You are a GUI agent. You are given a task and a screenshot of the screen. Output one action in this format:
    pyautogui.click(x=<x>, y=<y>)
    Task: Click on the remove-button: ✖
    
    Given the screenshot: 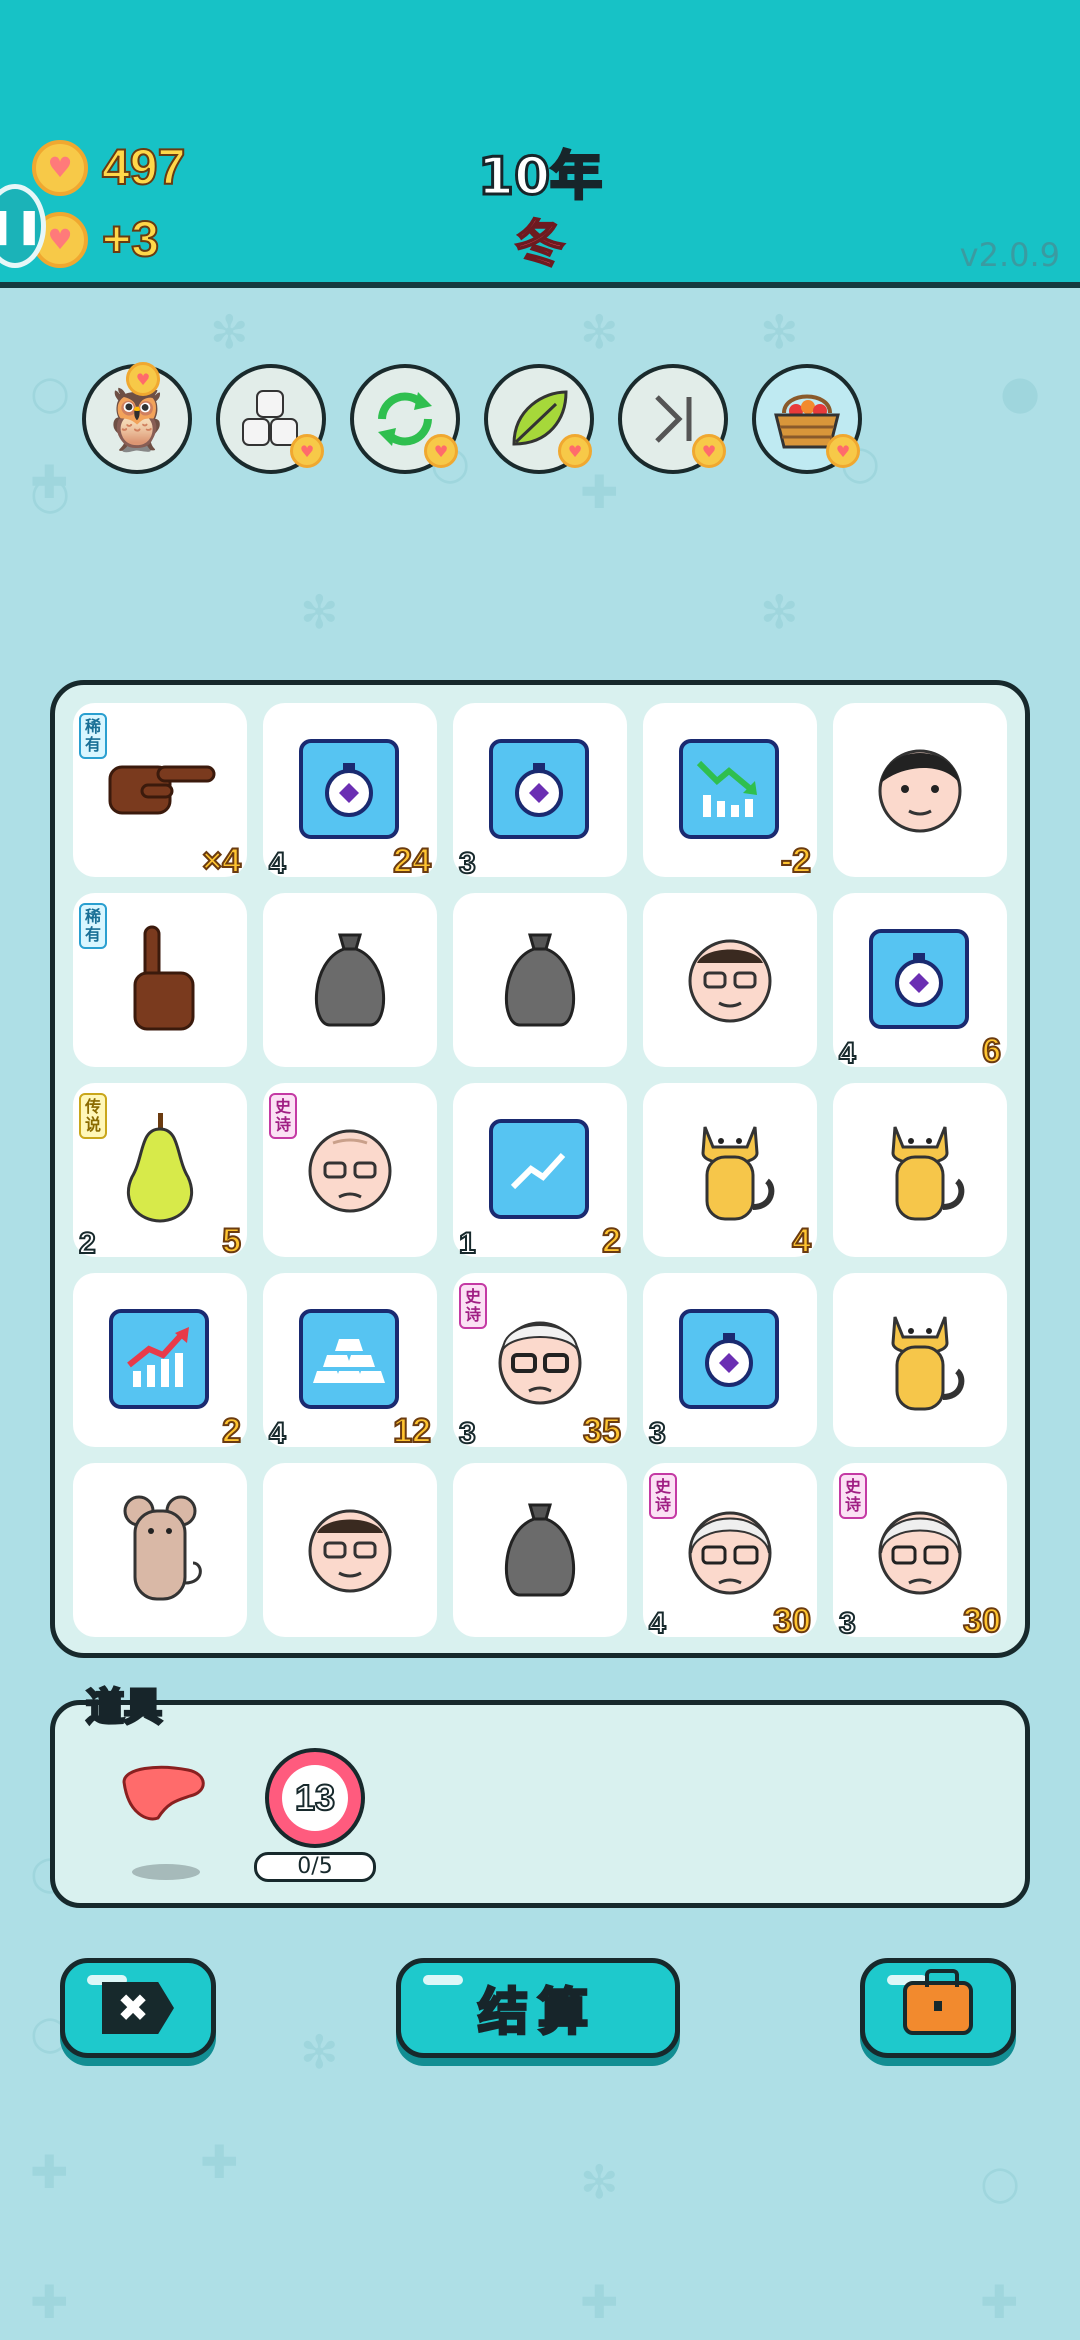 What is the action you would take?
    pyautogui.click(x=138, y=2008)
    